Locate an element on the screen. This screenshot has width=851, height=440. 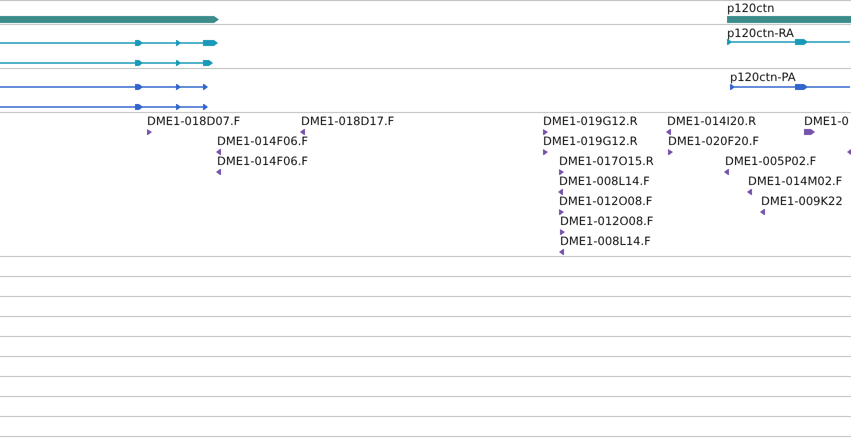
est-label: DME1-018D07.F is located at coordinates (193, 121).